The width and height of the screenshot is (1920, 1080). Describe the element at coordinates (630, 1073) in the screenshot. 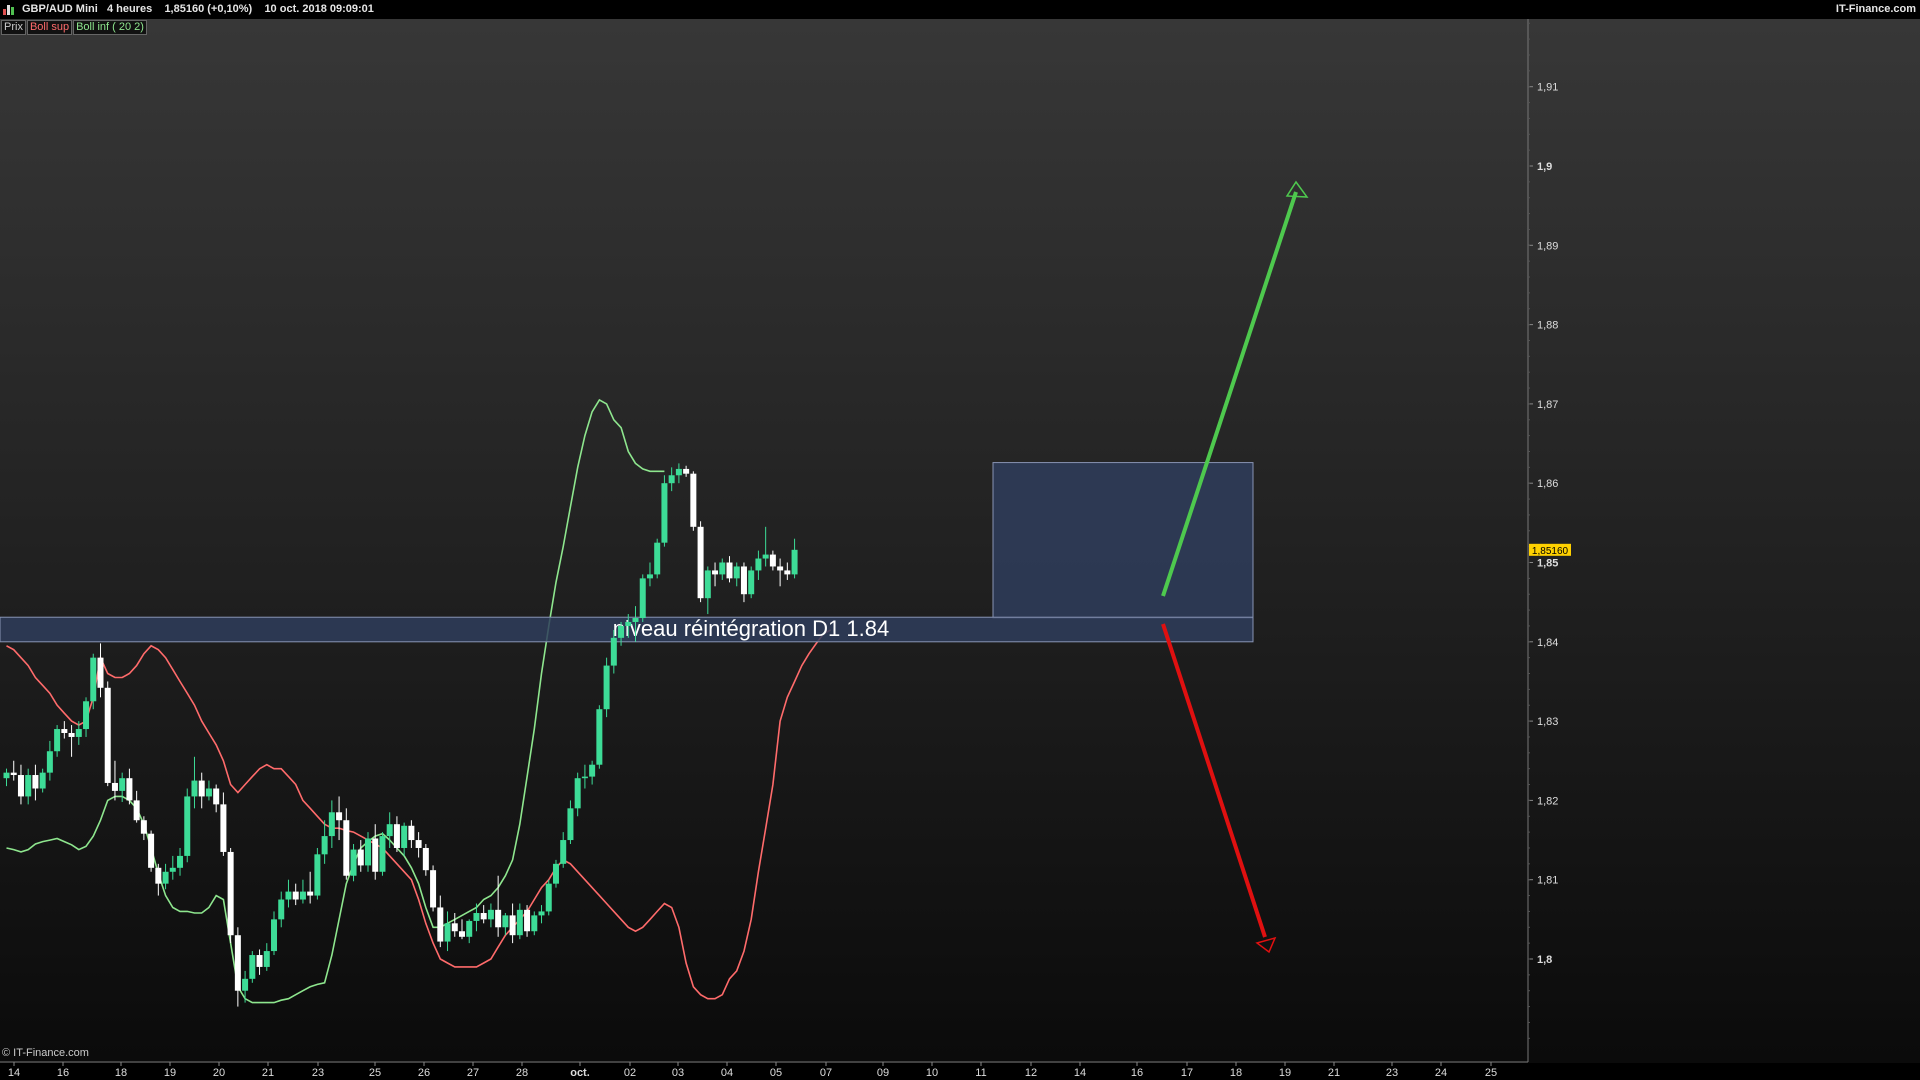

I see `x-tick-label: 02` at that location.